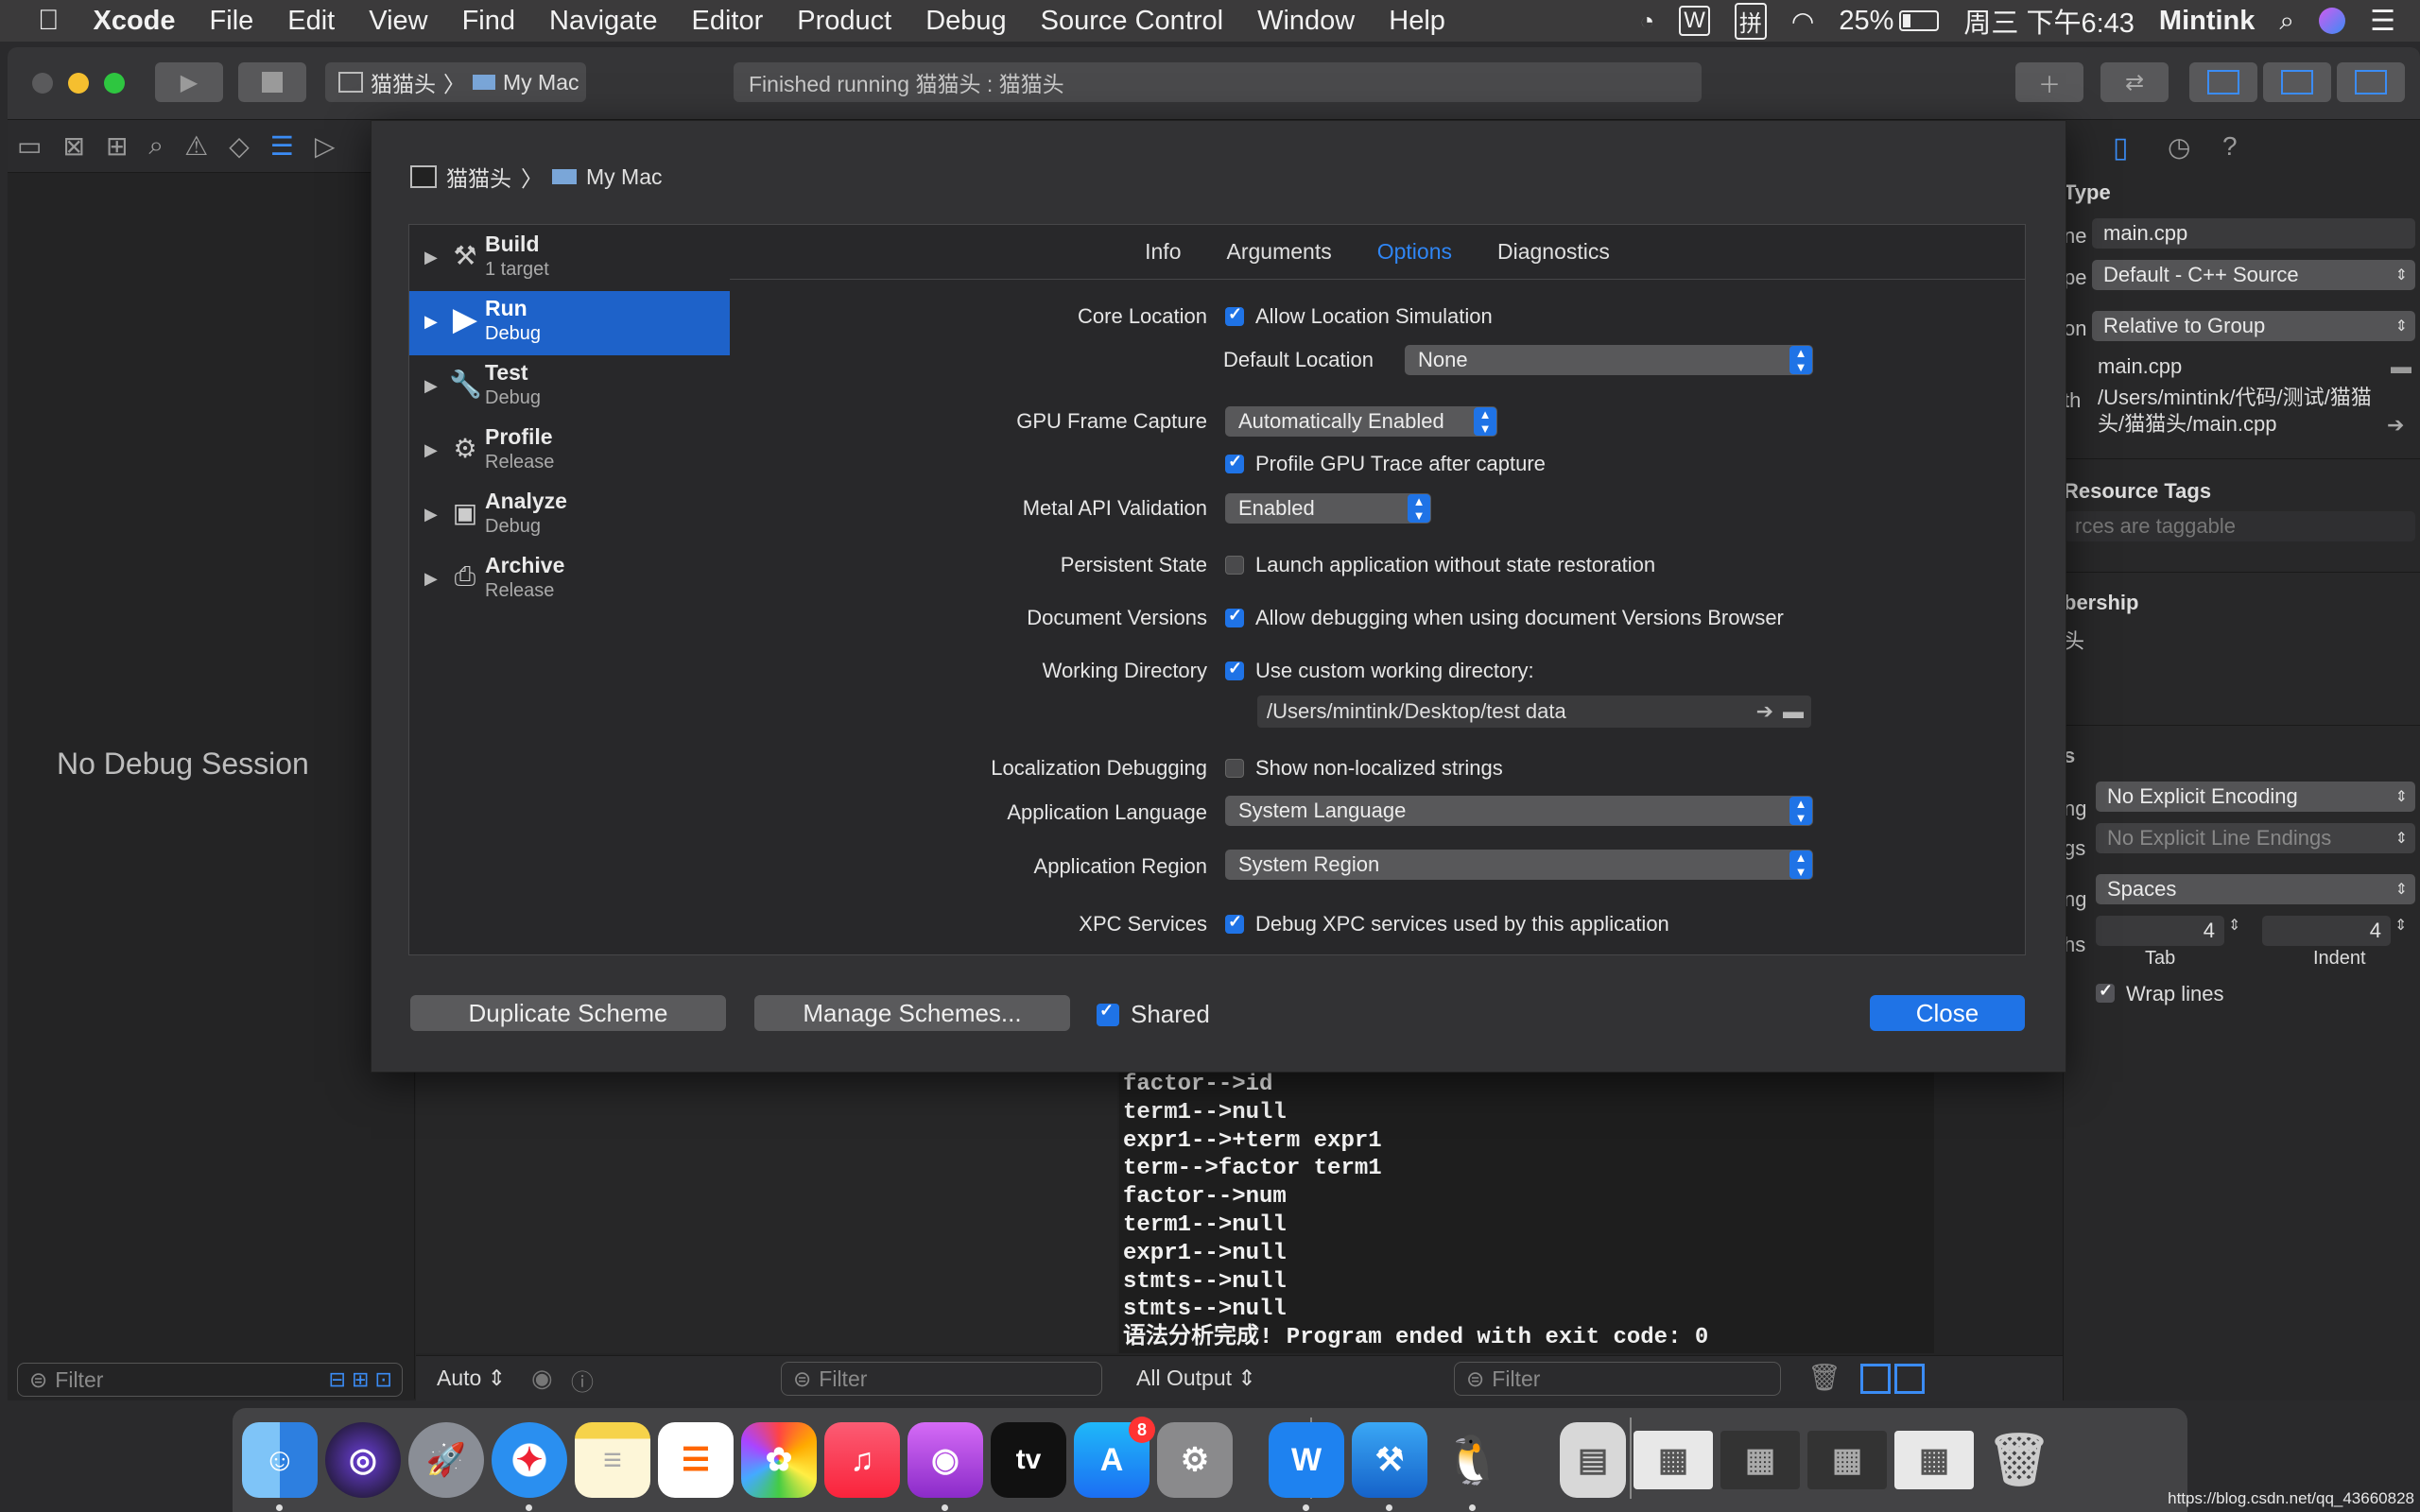 The height and width of the screenshot is (1512, 2420). What do you see at coordinates (135, 21) in the screenshot?
I see `menu-xcode: Xcode` at bounding box center [135, 21].